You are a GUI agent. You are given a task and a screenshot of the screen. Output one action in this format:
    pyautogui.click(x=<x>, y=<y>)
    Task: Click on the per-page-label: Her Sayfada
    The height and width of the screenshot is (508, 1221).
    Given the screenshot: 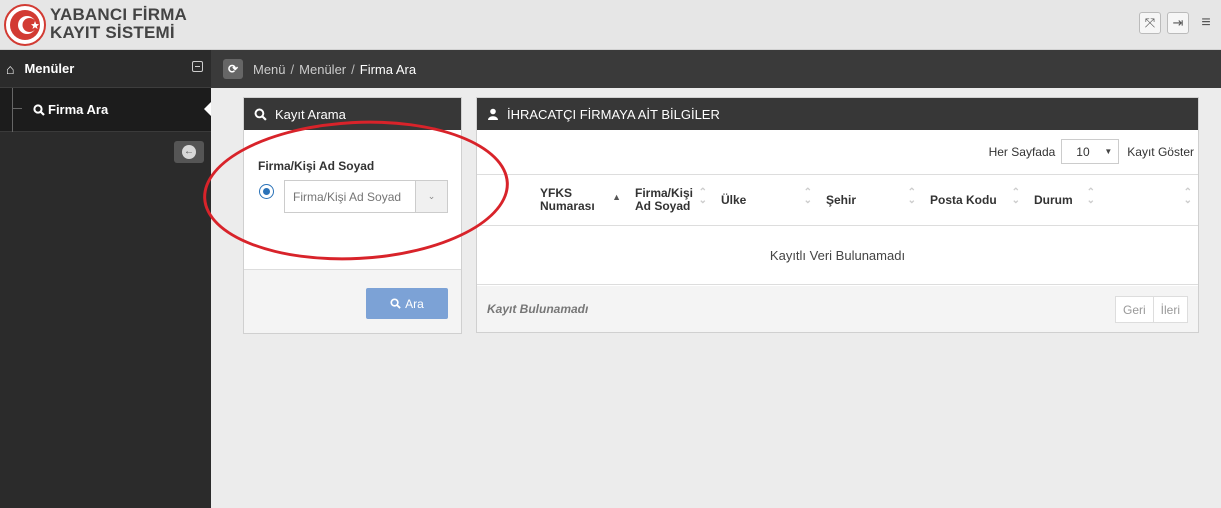 What is the action you would take?
    pyautogui.click(x=1022, y=151)
    